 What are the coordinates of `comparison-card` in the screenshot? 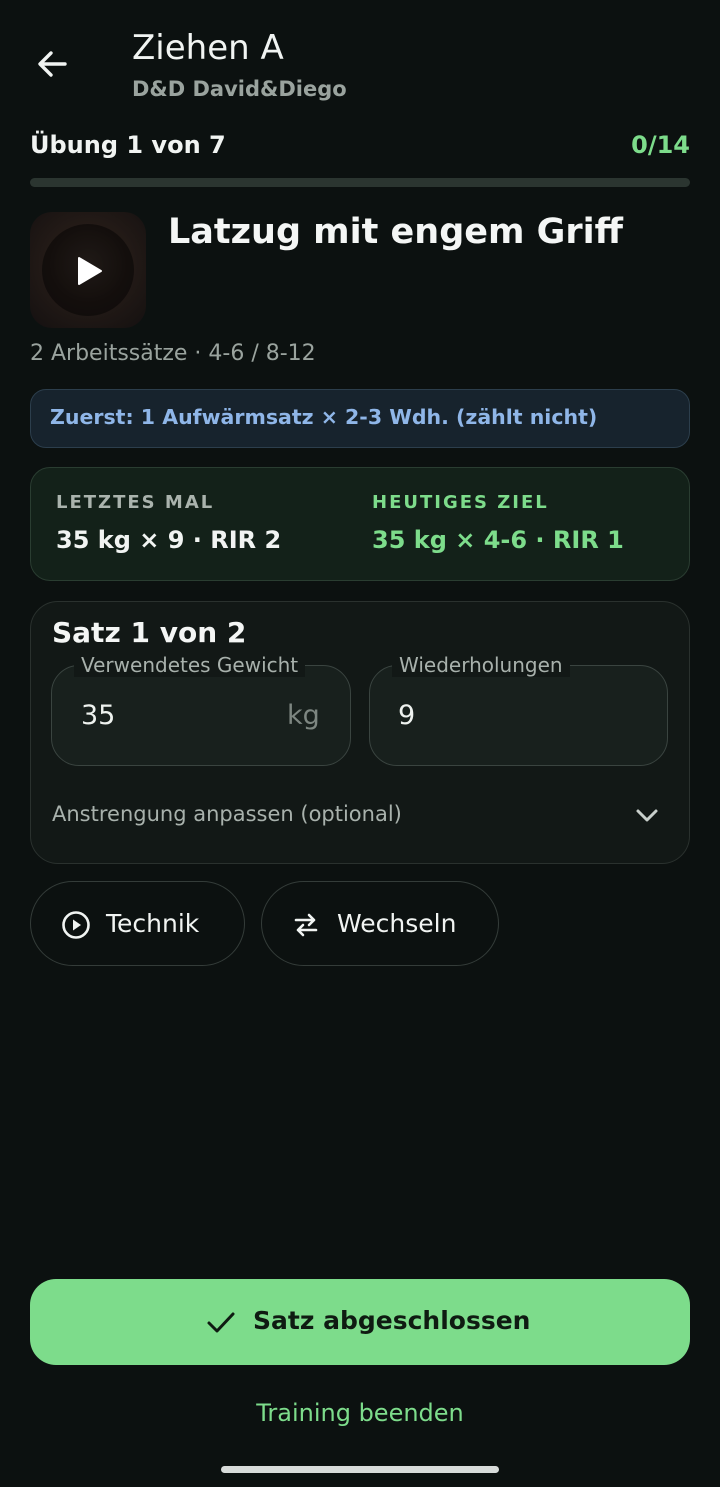 It's located at (360, 524).